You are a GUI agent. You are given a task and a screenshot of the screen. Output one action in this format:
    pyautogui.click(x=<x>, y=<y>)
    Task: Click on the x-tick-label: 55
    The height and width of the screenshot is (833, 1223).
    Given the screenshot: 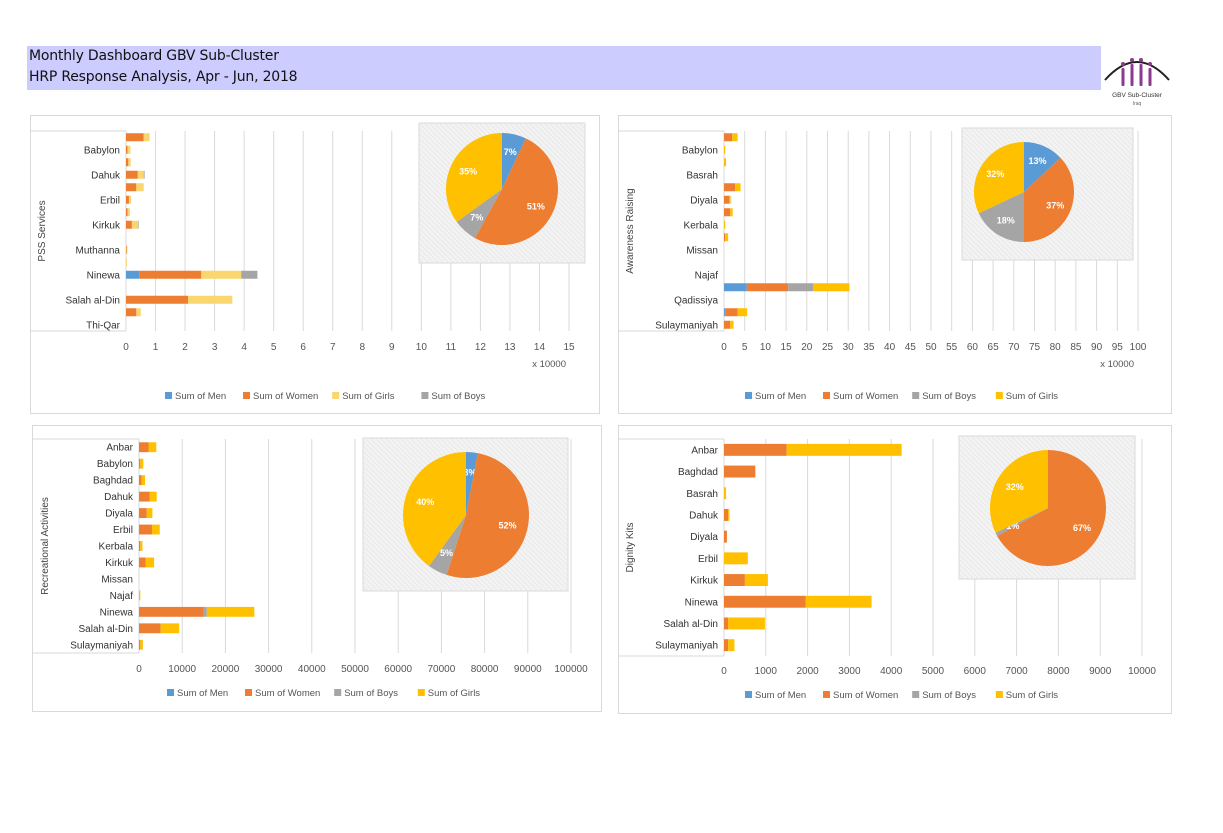 What is the action you would take?
    pyautogui.click(x=952, y=347)
    